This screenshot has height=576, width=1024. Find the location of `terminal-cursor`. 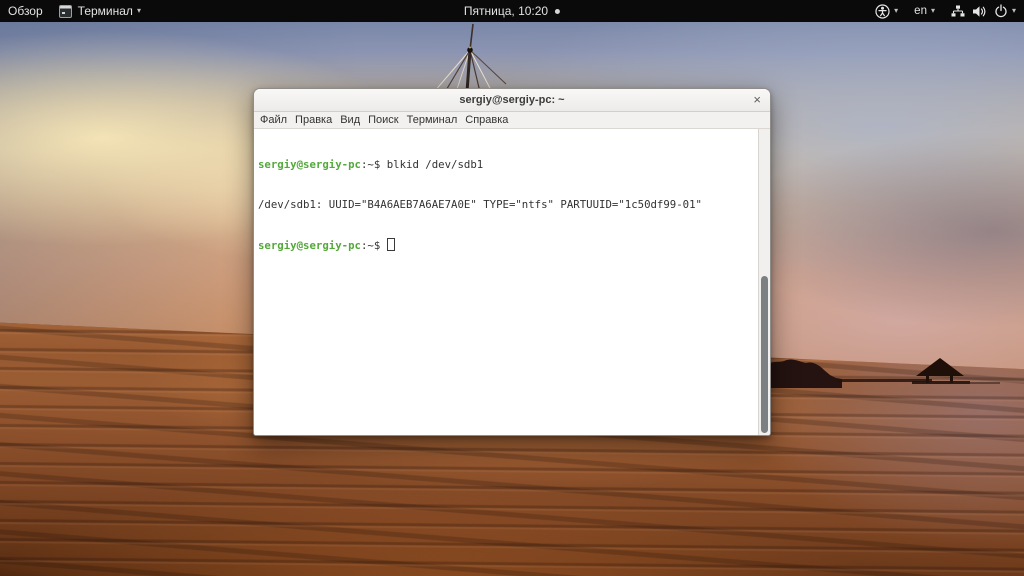

terminal-cursor is located at coordinates (390, 245).